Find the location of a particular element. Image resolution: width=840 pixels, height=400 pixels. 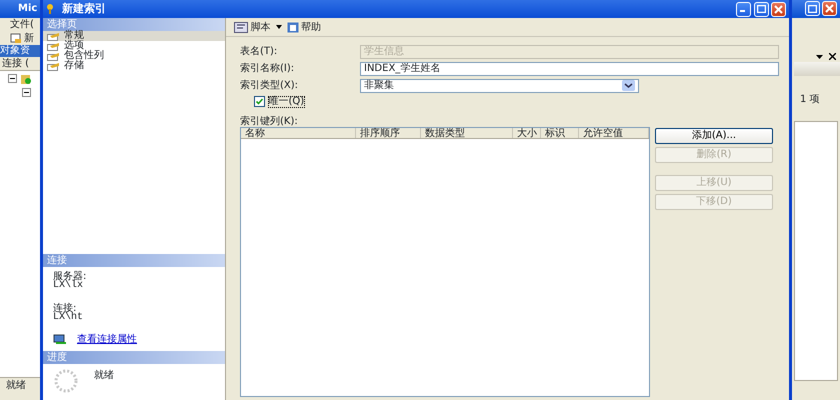

page-list-item: 包含性列 is located at coordinates (134, 56).